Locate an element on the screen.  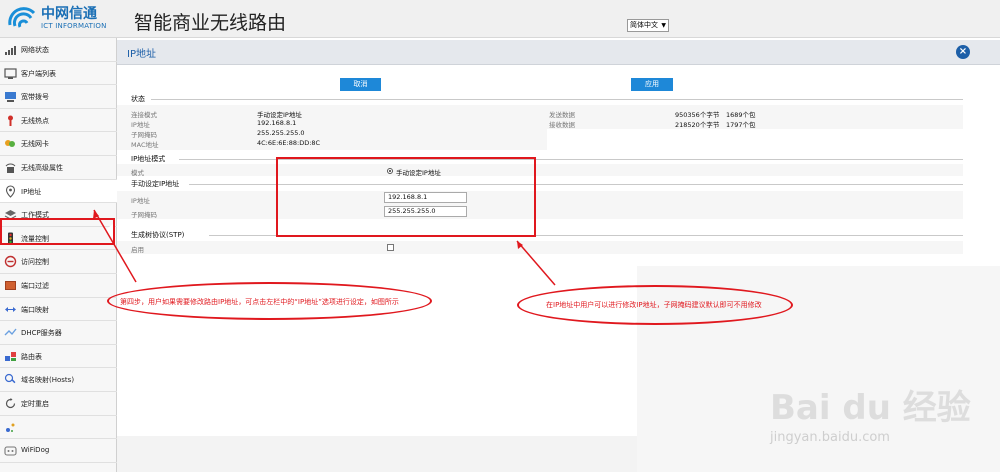
annotation-text-right: 在IP地址中用户可以进行修改IP地址，子网掩码建议默认即可不用修改 is located at coordinates (654, 305).